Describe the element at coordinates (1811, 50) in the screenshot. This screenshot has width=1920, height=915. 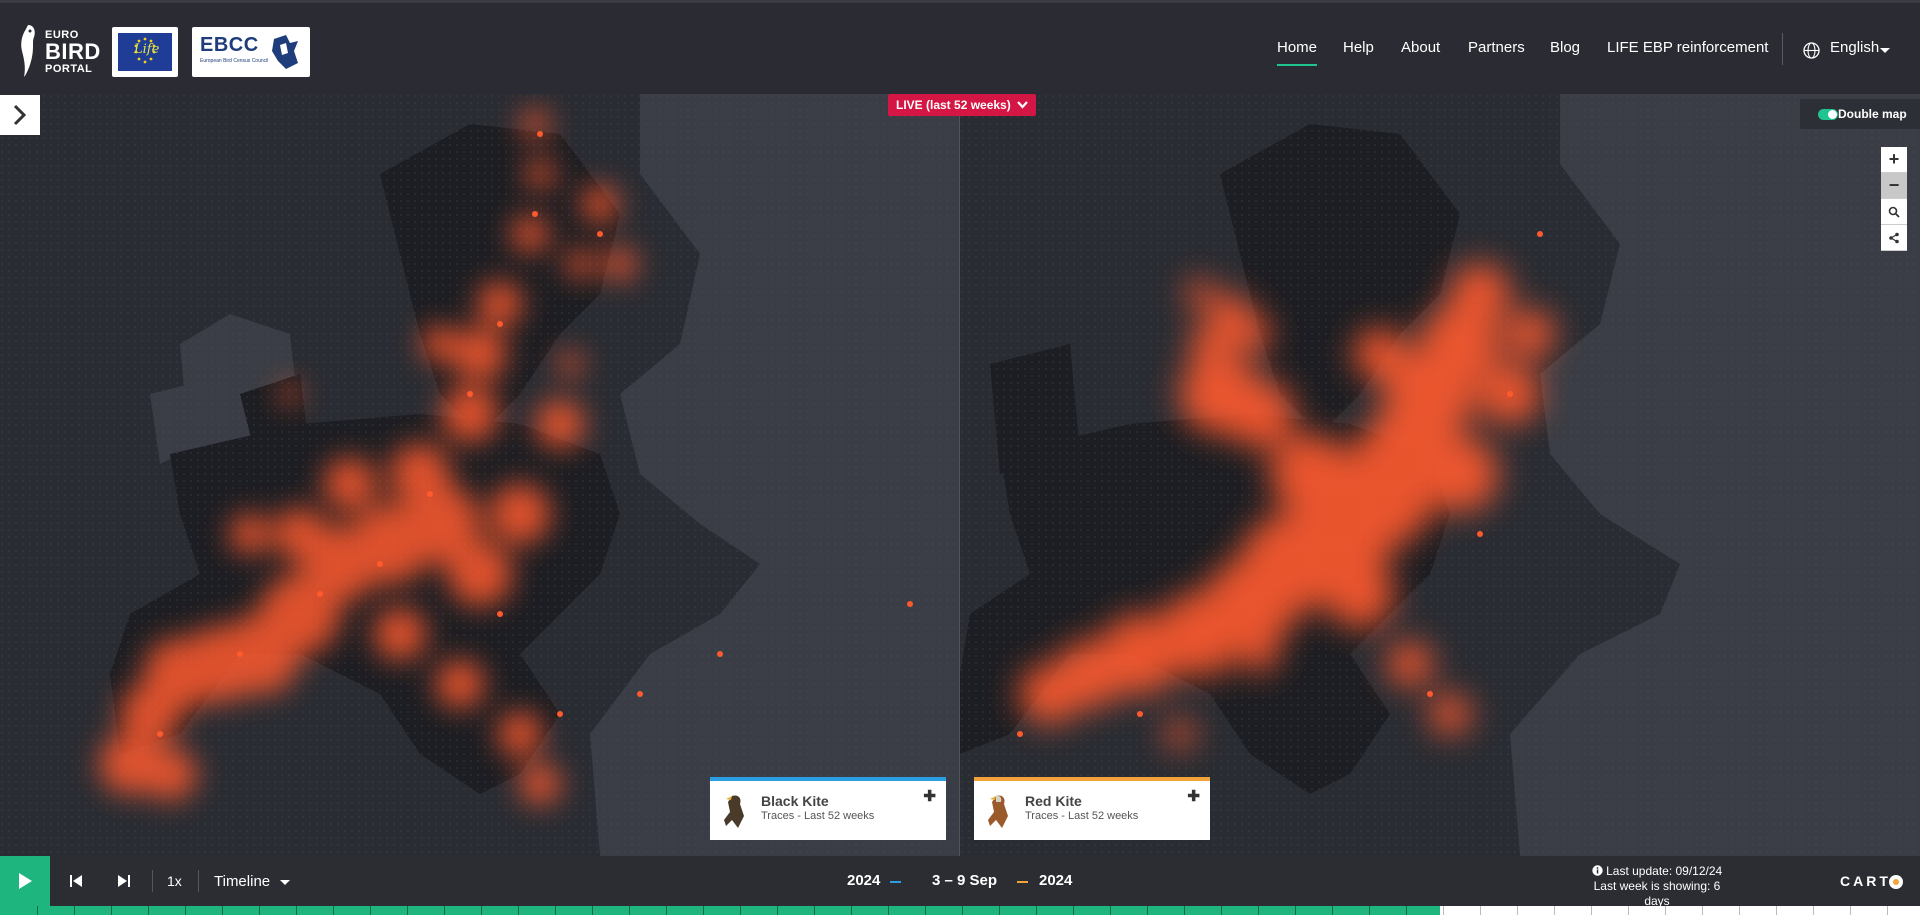
I see `globe-icon` at that location.